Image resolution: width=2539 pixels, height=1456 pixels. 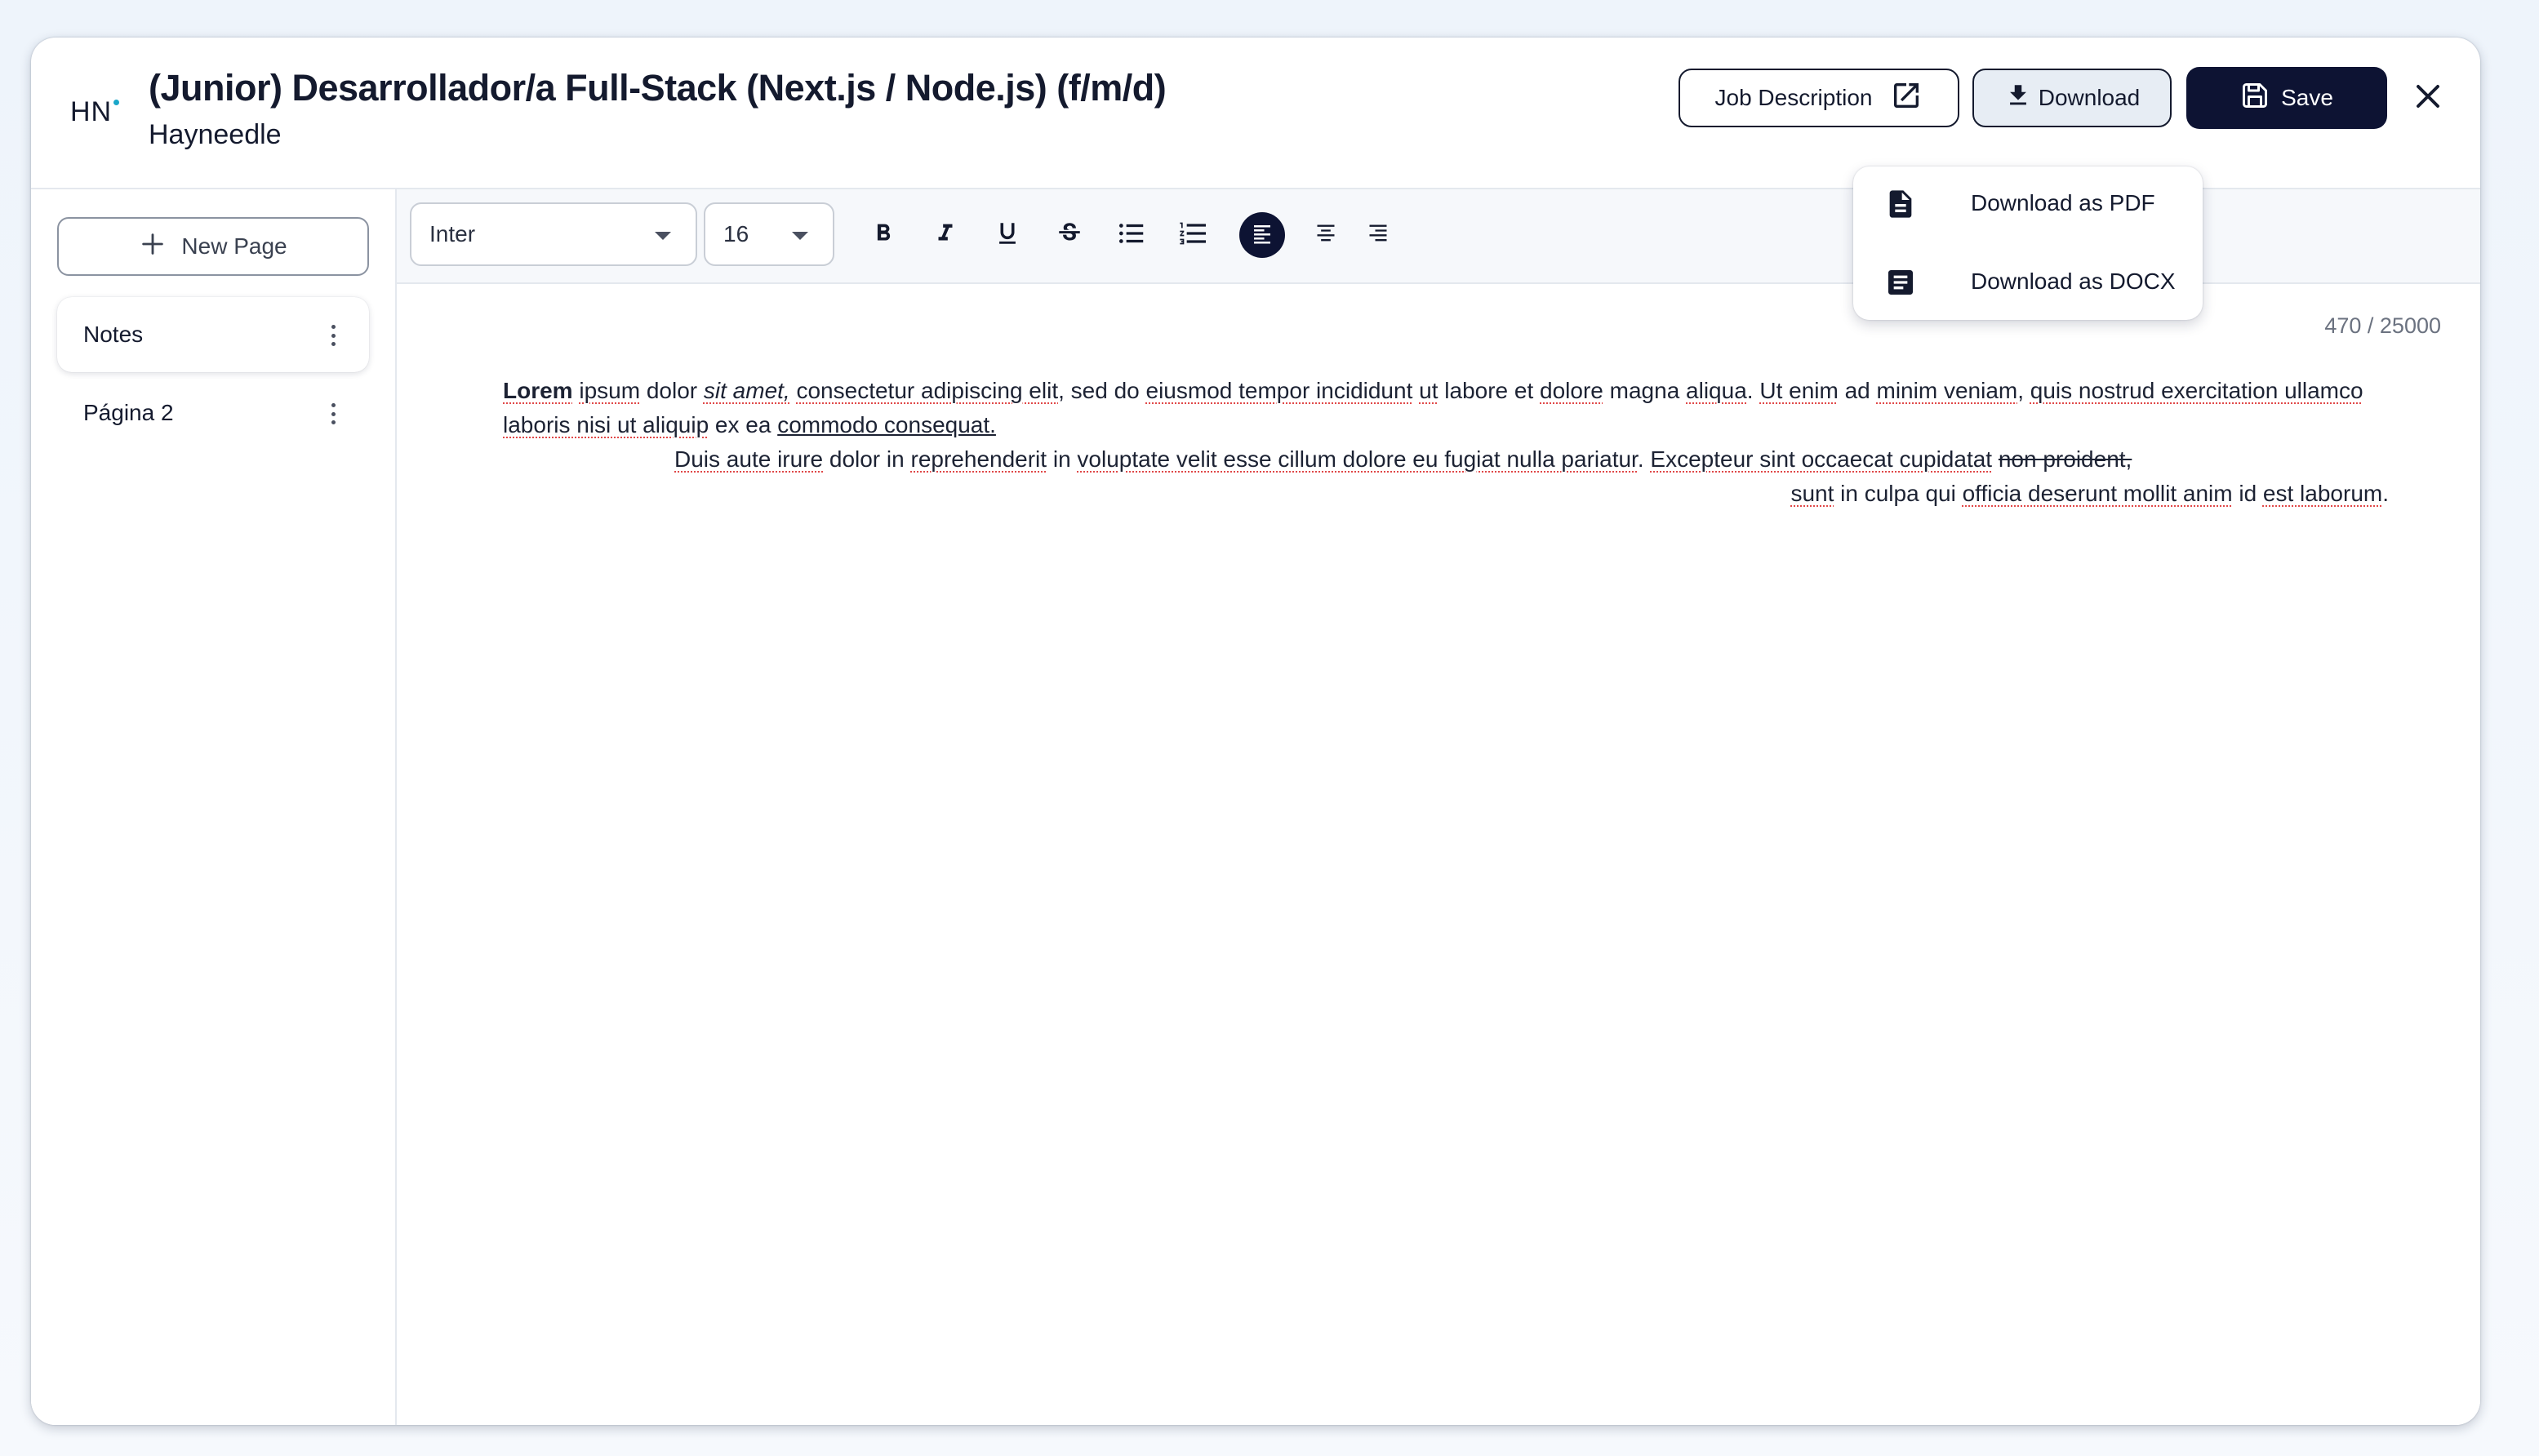 What do you see at coordinates (1906, 99) in the screenshot?
I see `open-in-new-icon` at bounding box center [1906, 99].